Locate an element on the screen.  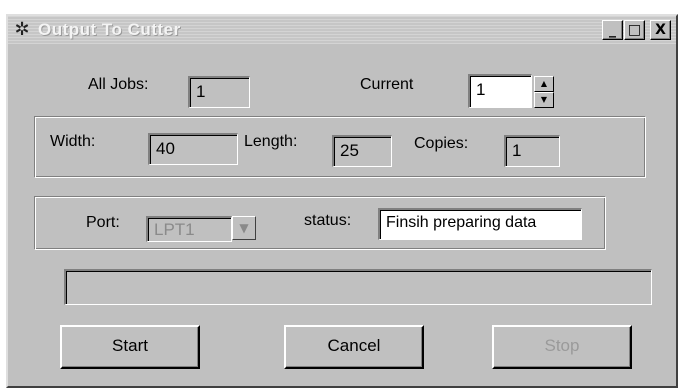
window-title: Output To Cutter is located at coordinates (109, 29).